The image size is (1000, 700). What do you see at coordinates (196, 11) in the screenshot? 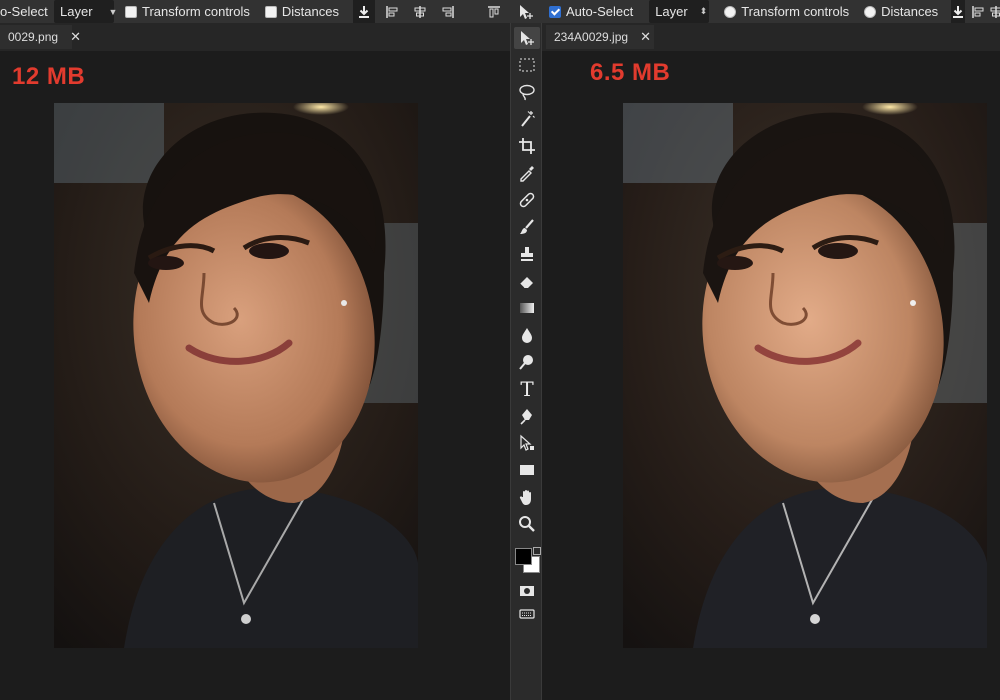
I see `left-transform-controls-label: Transform controls` at bounding box center [196, 11].